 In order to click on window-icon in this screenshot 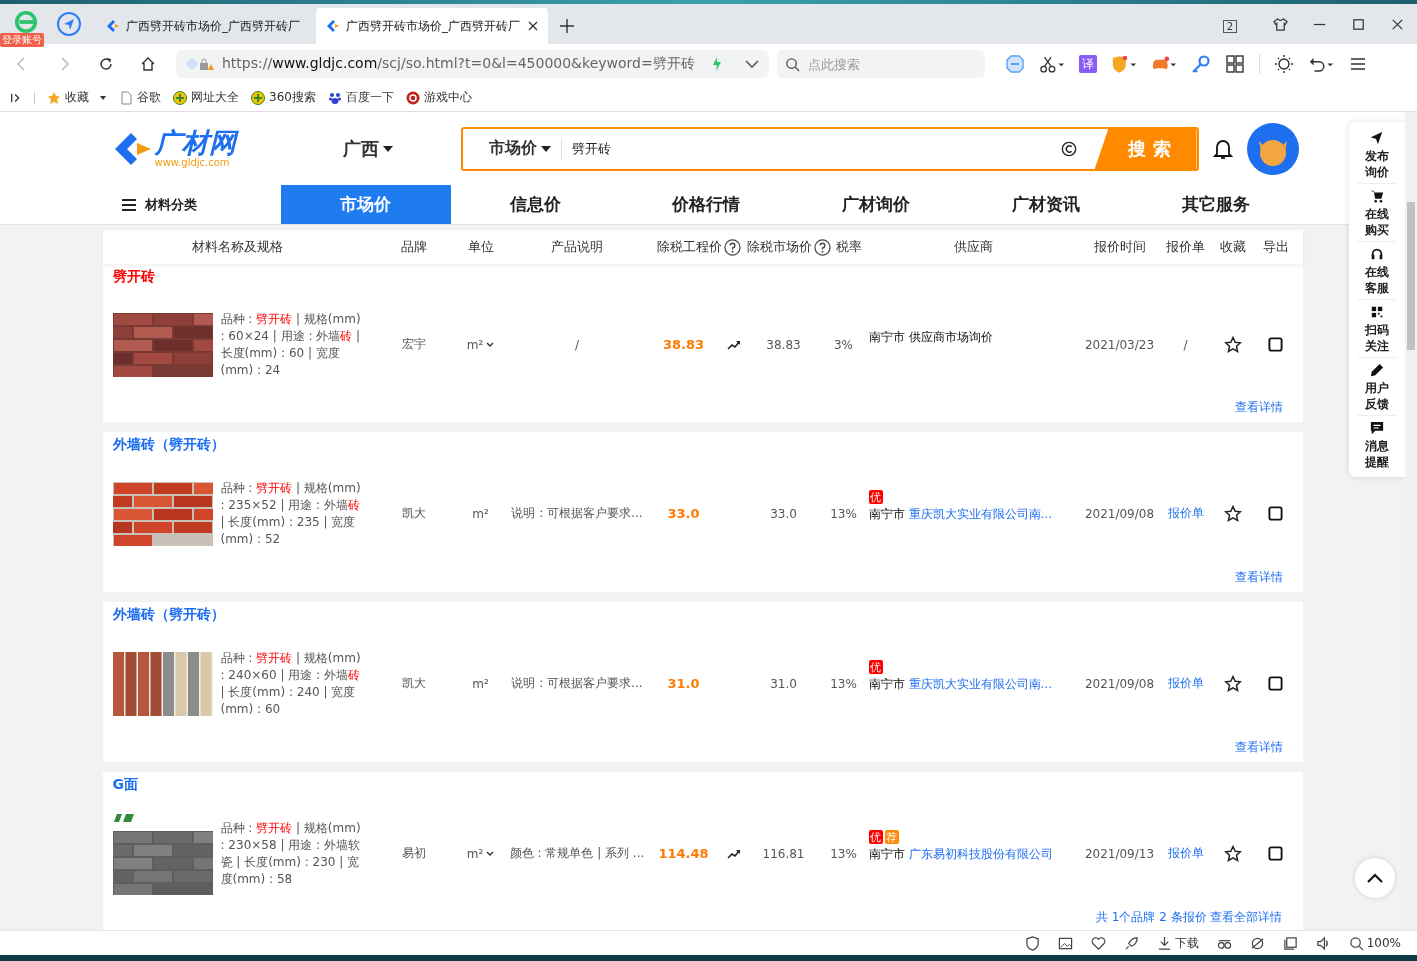, I will do `click(1290, 943)`.